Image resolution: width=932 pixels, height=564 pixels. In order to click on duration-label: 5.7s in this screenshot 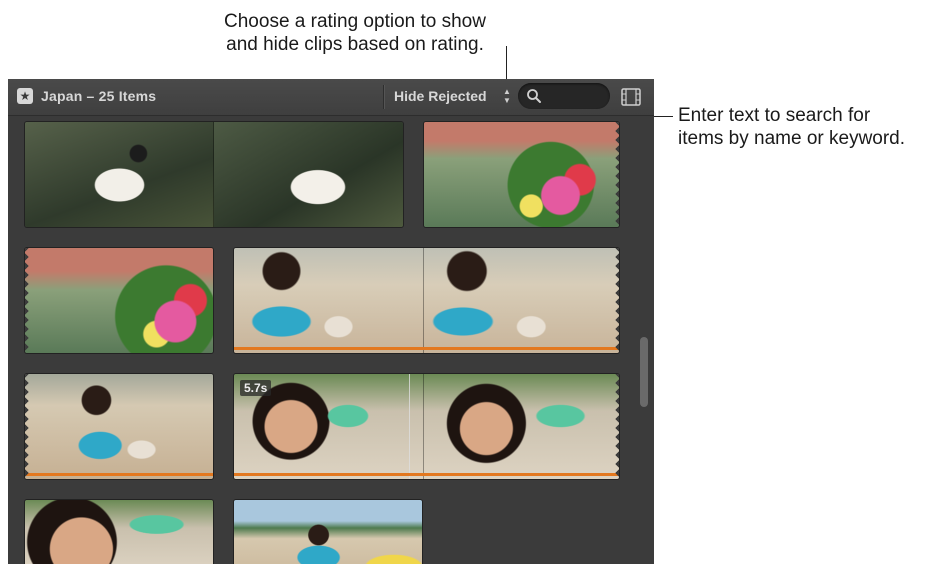, I will do `click(256, 388)`.